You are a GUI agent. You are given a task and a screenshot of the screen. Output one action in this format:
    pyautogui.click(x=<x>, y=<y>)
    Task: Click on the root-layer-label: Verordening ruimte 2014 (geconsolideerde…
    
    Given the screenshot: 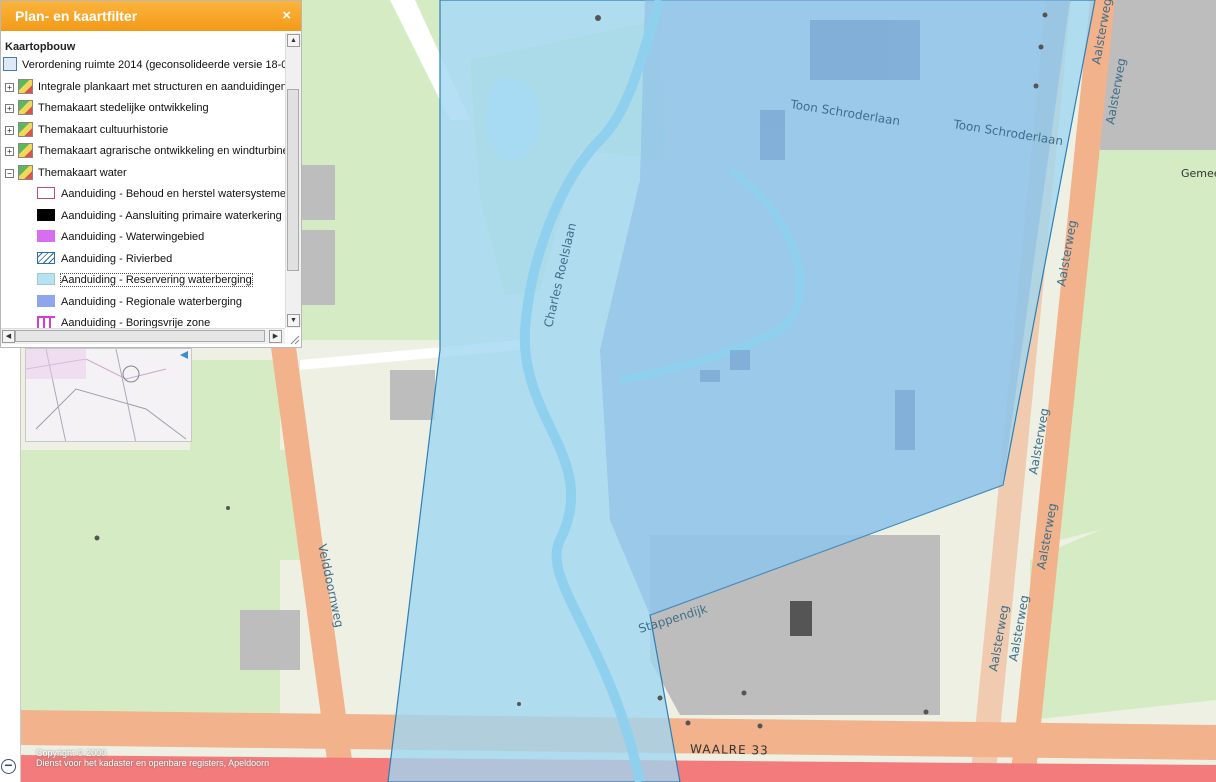 What is the action you would take?
    pyautogui.click(x=153, y=65)
    